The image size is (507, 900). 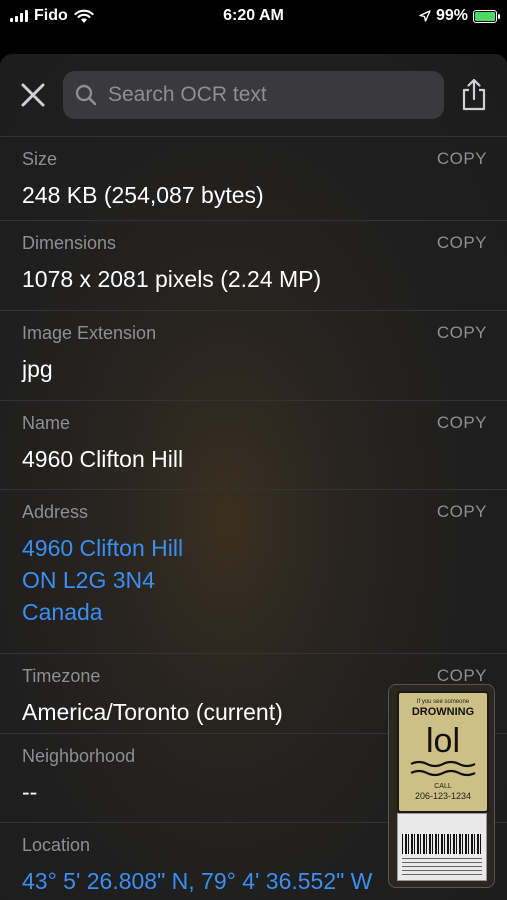 I want to click on search-icon, so click(x=86, y=95).